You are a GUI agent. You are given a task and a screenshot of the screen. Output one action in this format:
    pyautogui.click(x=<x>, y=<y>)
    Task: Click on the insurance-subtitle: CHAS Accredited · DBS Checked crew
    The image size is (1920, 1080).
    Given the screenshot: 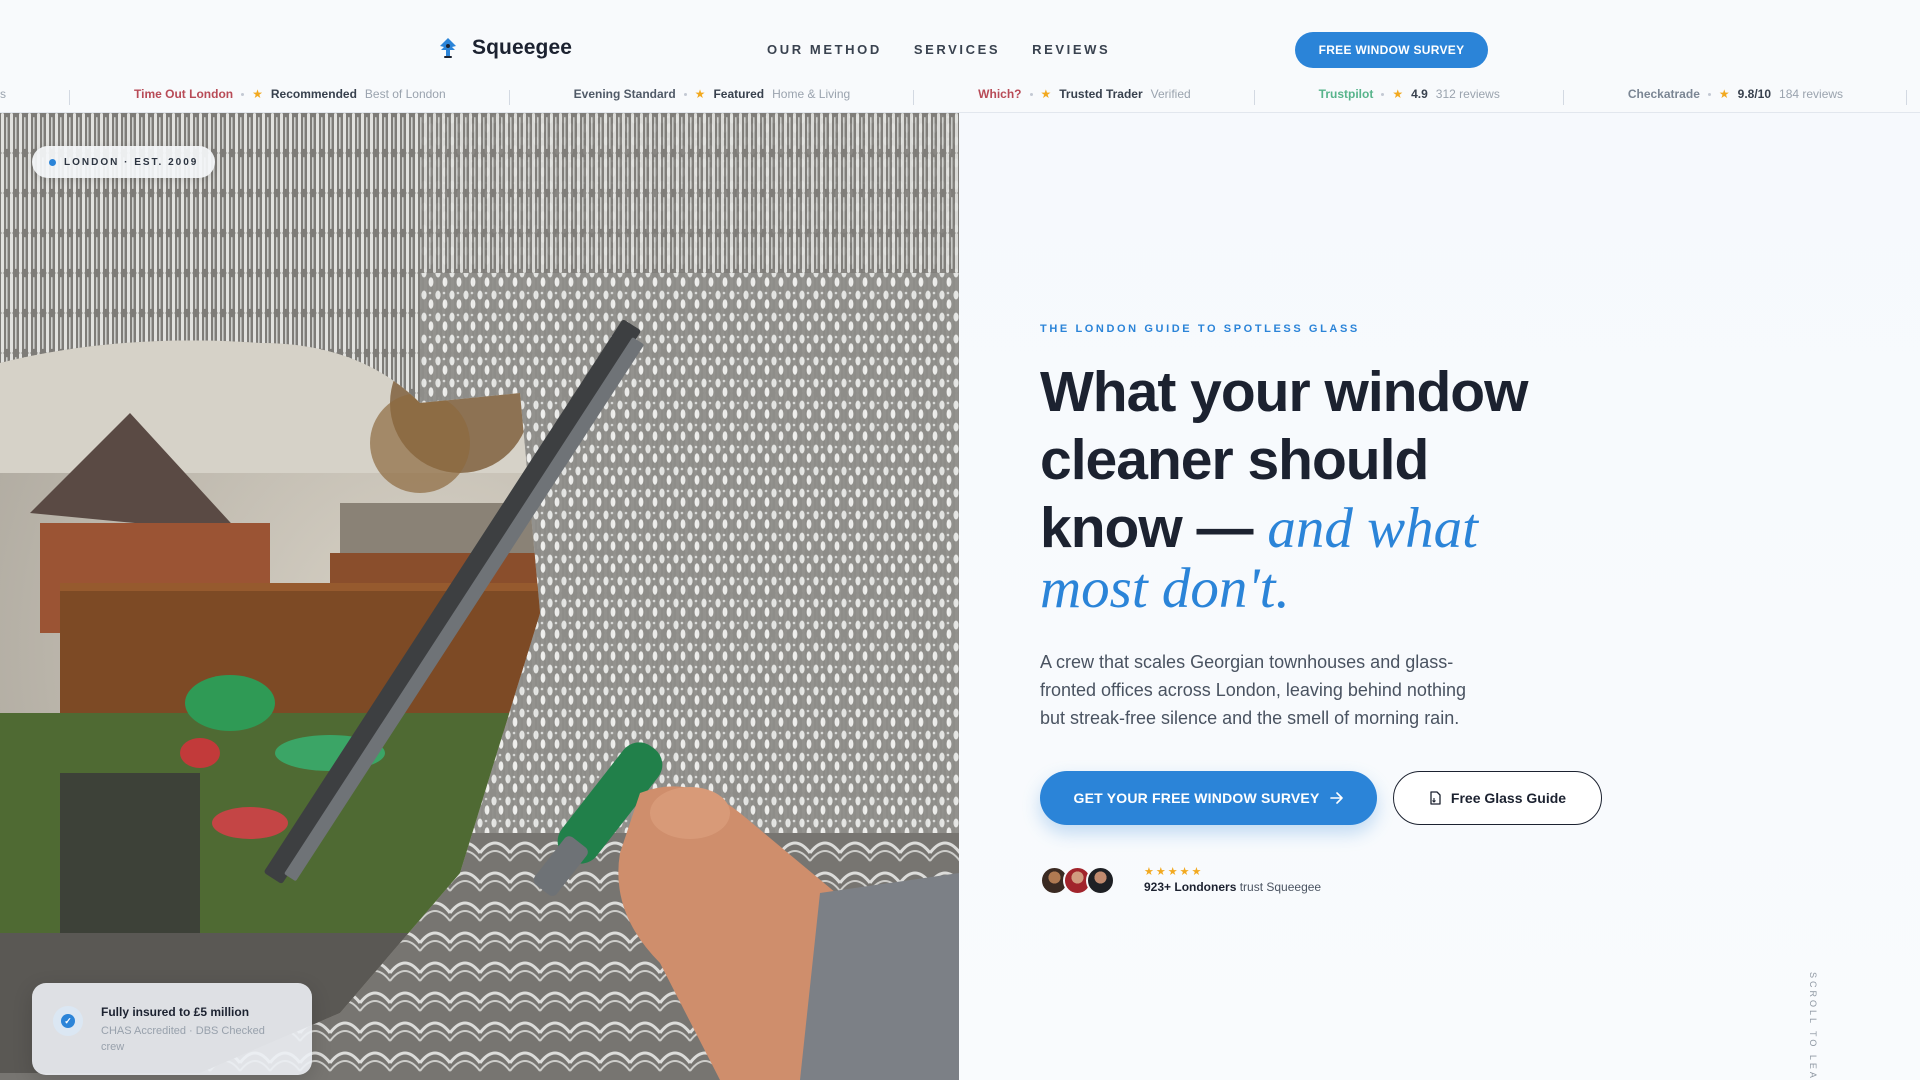 What is the action you would take?
    pyautogui.click(x=183, y=1039)
    